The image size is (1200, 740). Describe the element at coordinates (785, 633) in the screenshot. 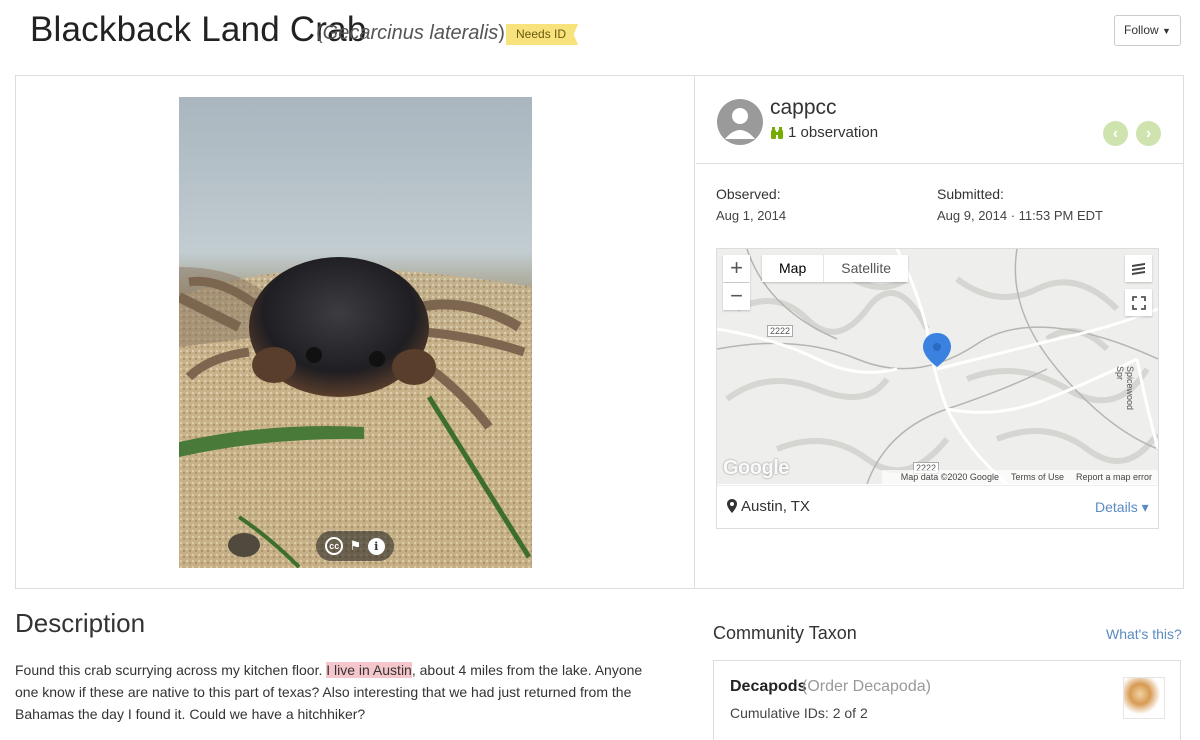

I see `community-taxon-heading: Community Taxon` at that location.